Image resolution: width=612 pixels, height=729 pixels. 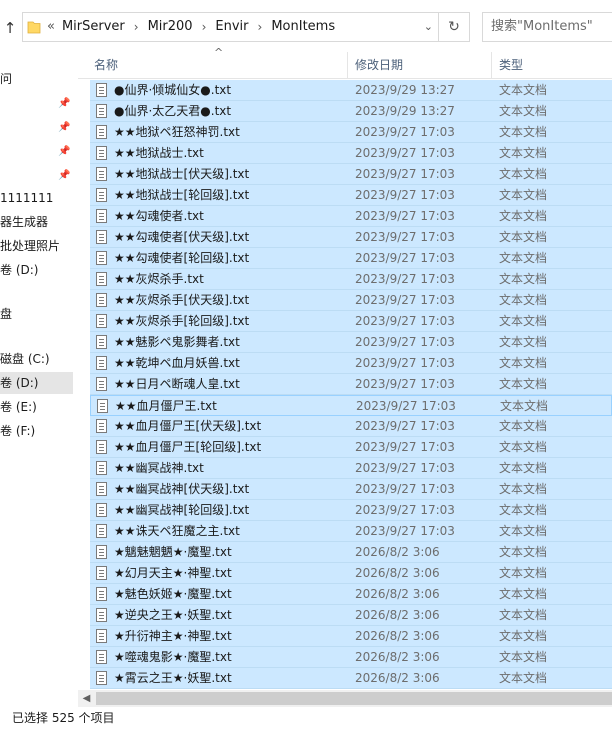 What do you see at coordinates (351, 594) in the screenshot?
I see `file-row: ★魅色妖姬★·魔聖.txt 2026/8/2 3:06 文本文档` at bounding box center [351, 594].